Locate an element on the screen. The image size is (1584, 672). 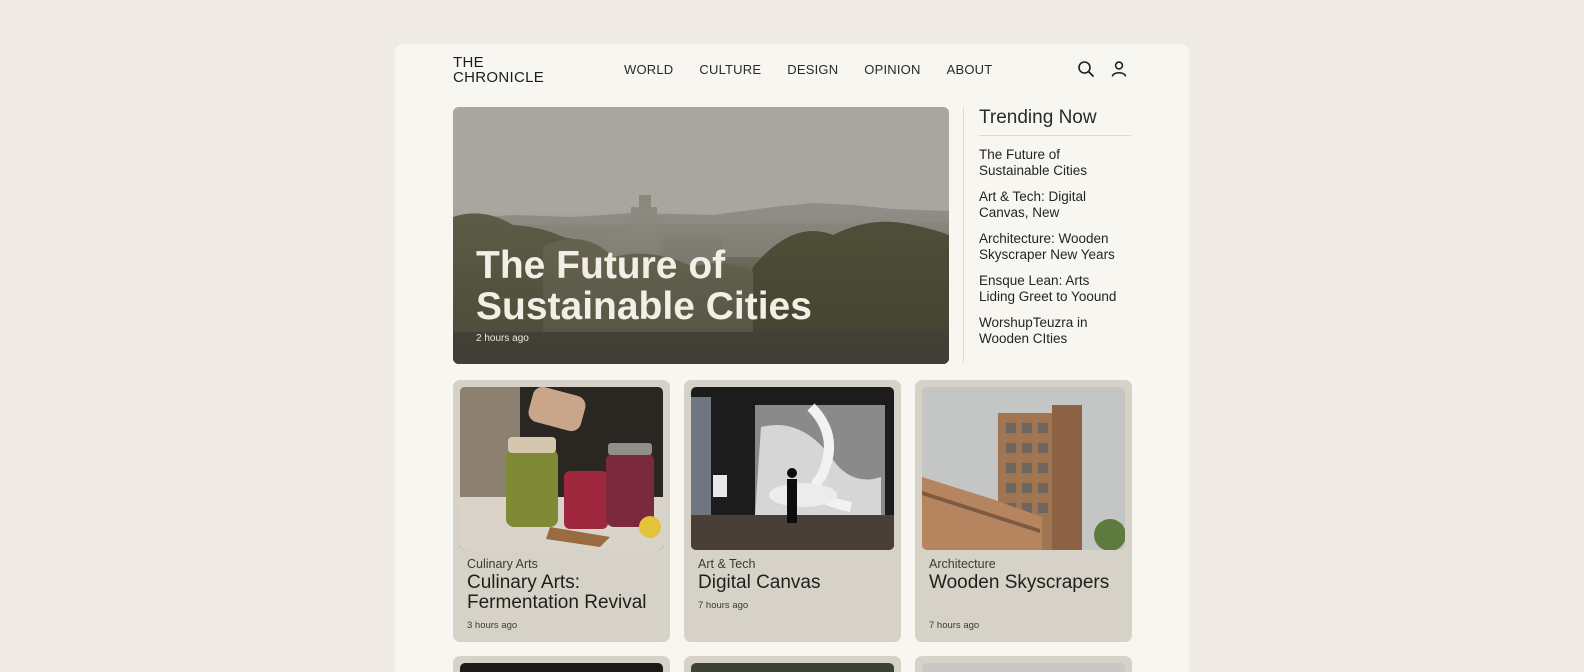
logo-line-2: CHRONICLE is located at coordinates (499, 77).